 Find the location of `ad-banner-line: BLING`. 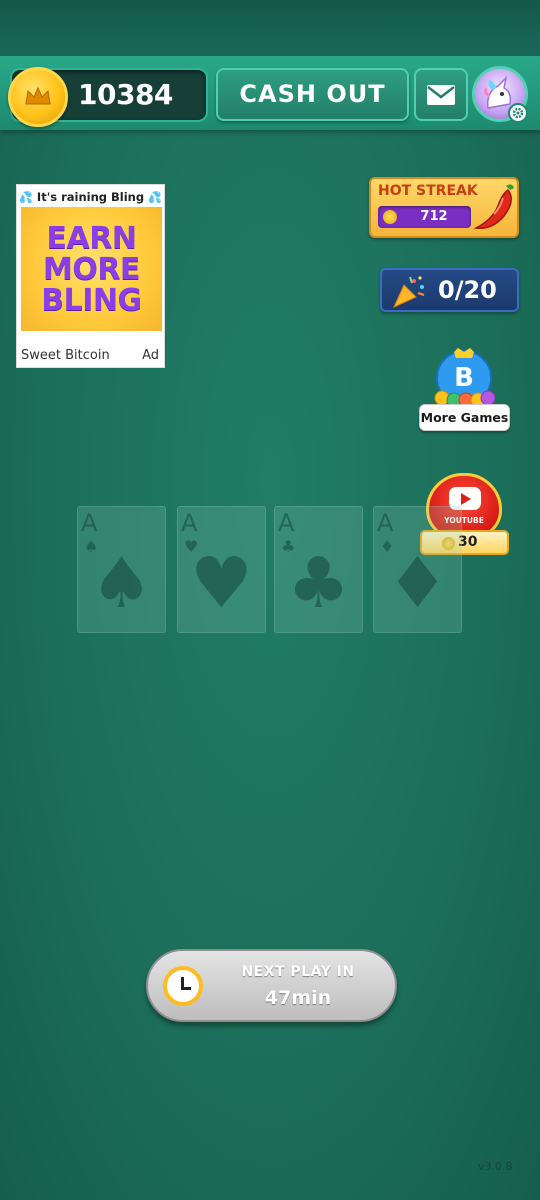

ad-banner-line: BLING is located at coordinates (91, 300).